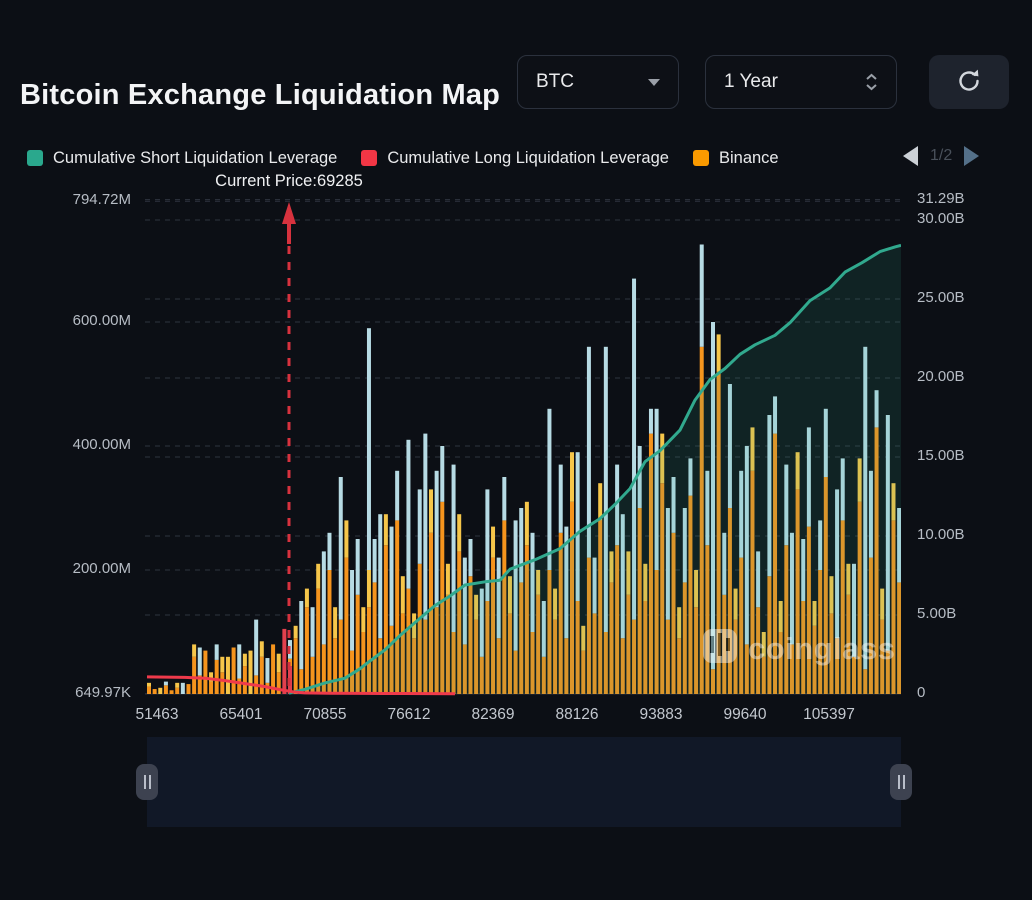 This screenshot has width=1032, height=900. Describe the element at coordinates (941, 376) in the screenshot. I see `right-axis-tick-label: 20.00B` at that location.